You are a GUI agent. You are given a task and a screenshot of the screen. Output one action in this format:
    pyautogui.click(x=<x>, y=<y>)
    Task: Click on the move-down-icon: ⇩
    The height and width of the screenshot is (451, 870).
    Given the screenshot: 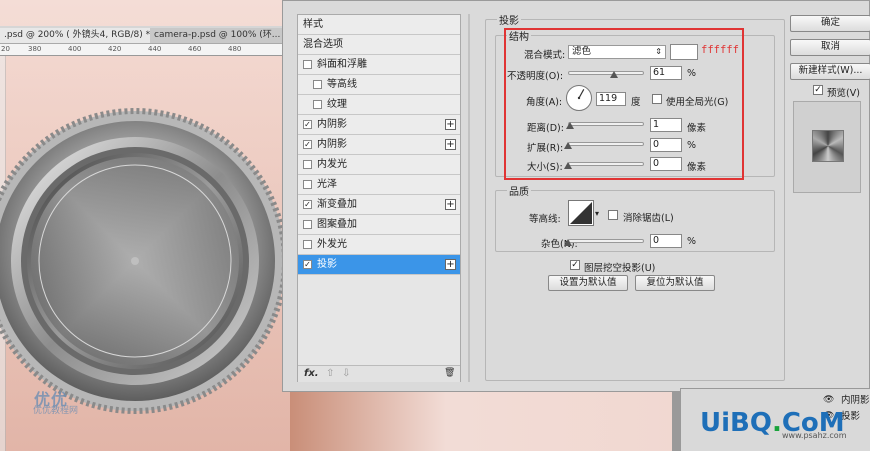 What is the action you would take?
    pyautogui.click(x=346, y=373)
    